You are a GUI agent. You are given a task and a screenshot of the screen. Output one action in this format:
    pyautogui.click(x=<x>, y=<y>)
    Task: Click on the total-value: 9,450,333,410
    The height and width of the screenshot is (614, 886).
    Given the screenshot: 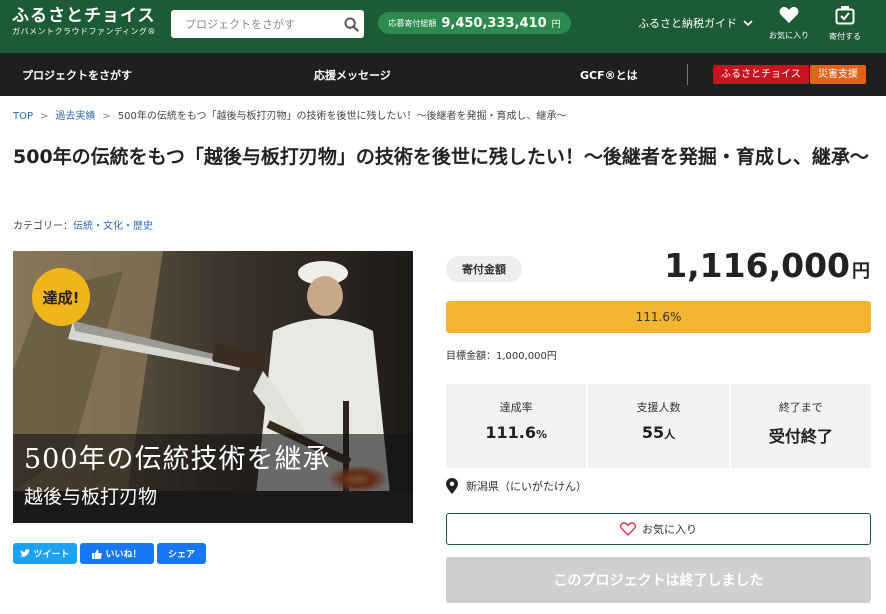 What is the action you would take?
    pyautogui.click(x=494, y=23)
    